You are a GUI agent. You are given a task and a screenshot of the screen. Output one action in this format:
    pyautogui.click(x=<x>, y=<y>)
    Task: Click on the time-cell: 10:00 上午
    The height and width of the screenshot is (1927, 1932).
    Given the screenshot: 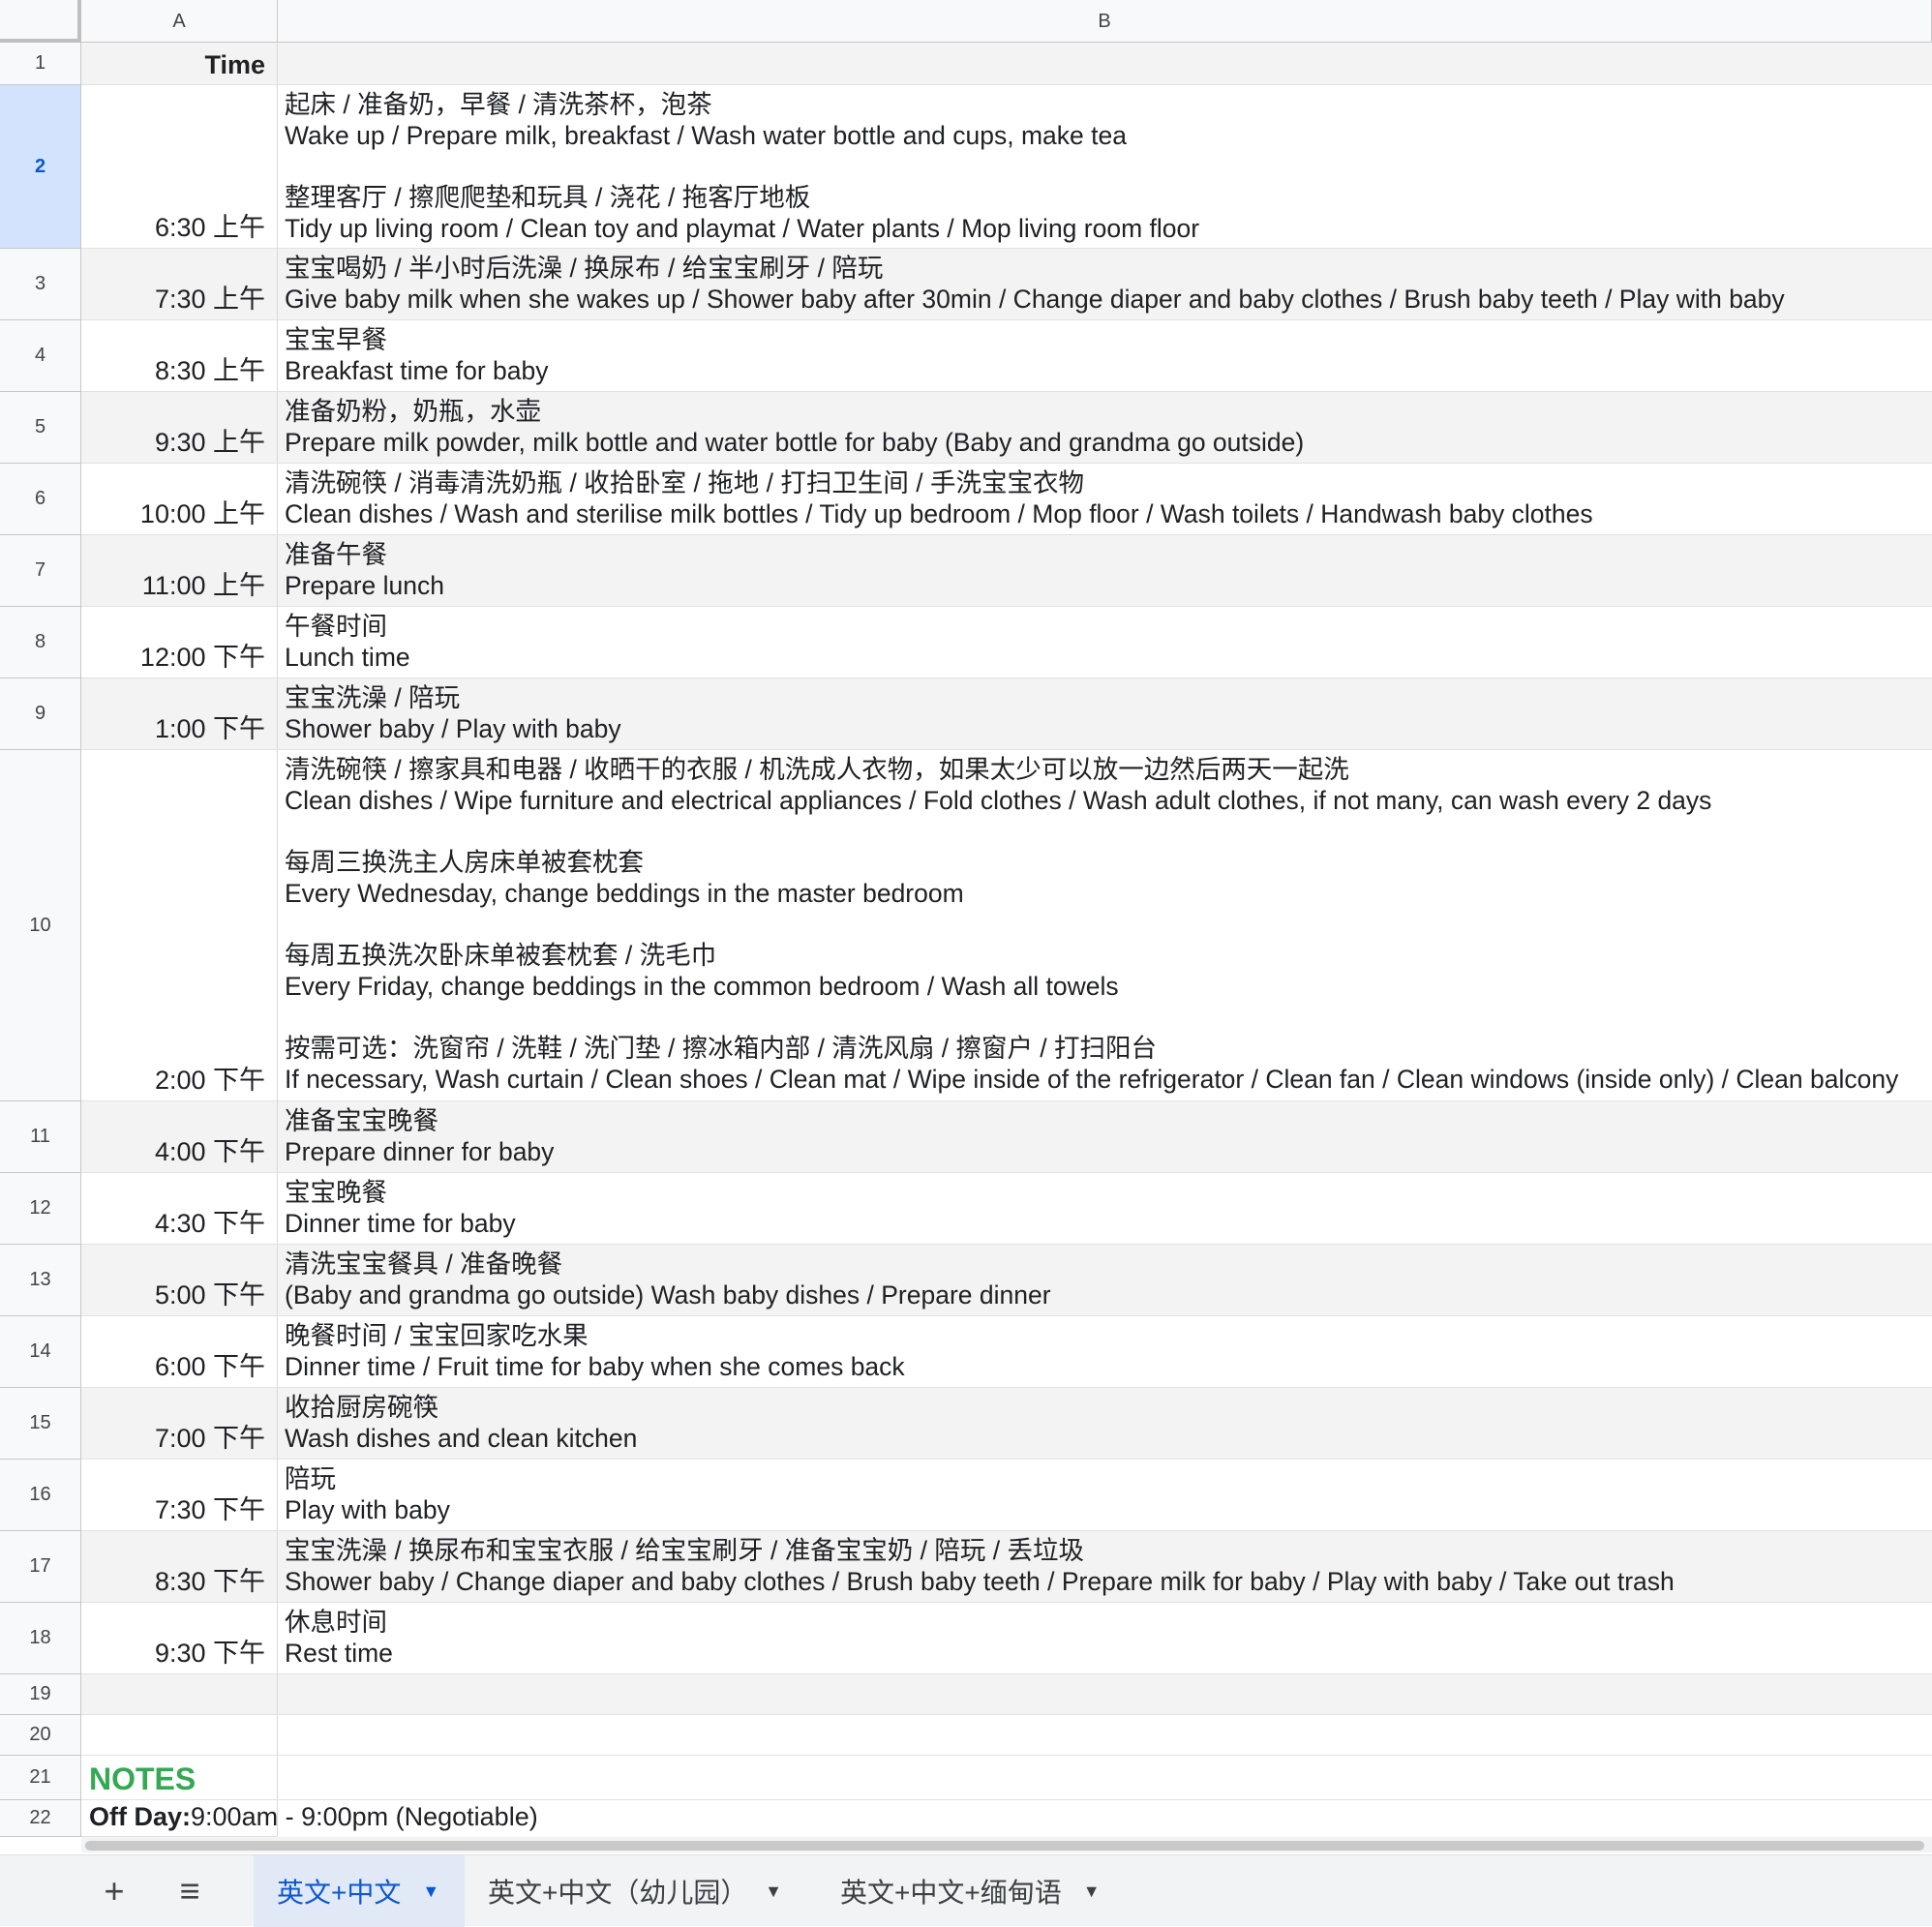 What is the action you would take?
    pyautogui.click(x=179, y=499)
    